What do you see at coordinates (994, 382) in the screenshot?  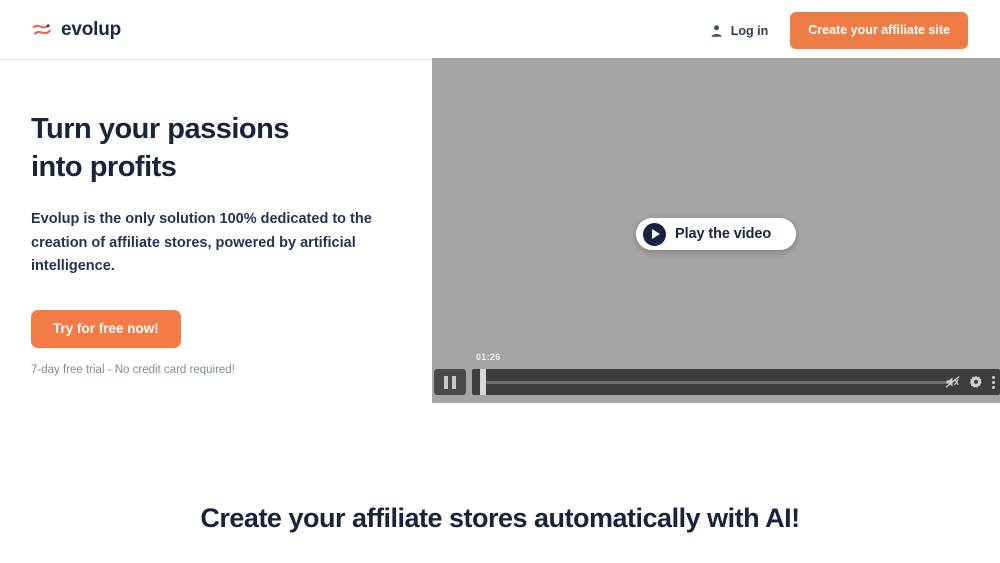 I see `more-vertical-dots-icon` at bounding box center [994, 382].